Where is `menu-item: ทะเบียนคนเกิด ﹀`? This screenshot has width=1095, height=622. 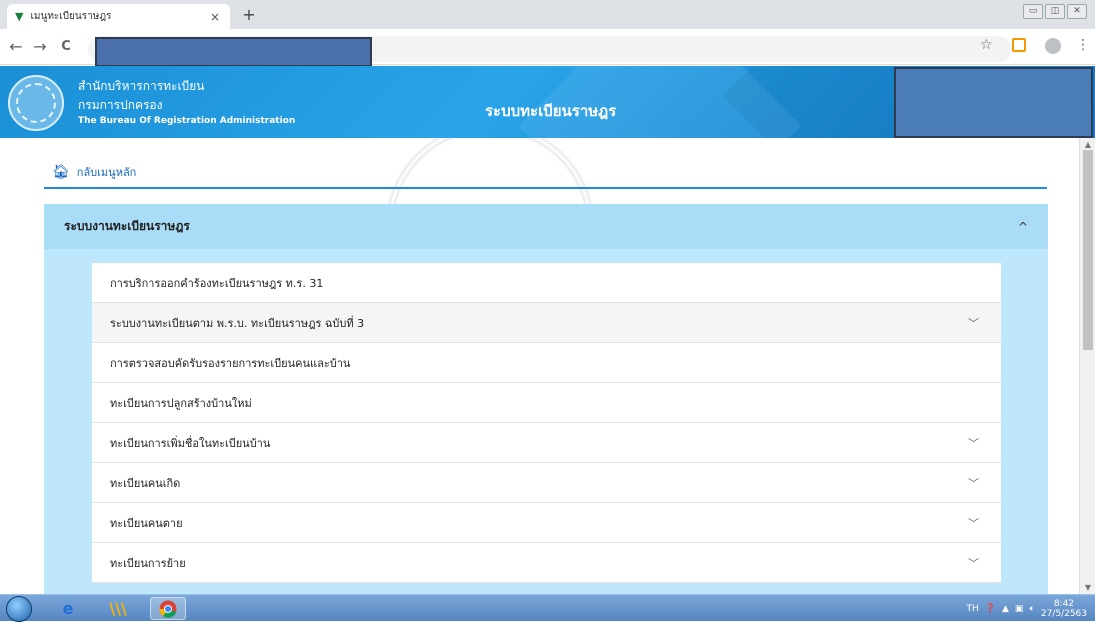 menu-item: ทะเบียนคนเกิด ﹀ is located at coordinates (546, 483).